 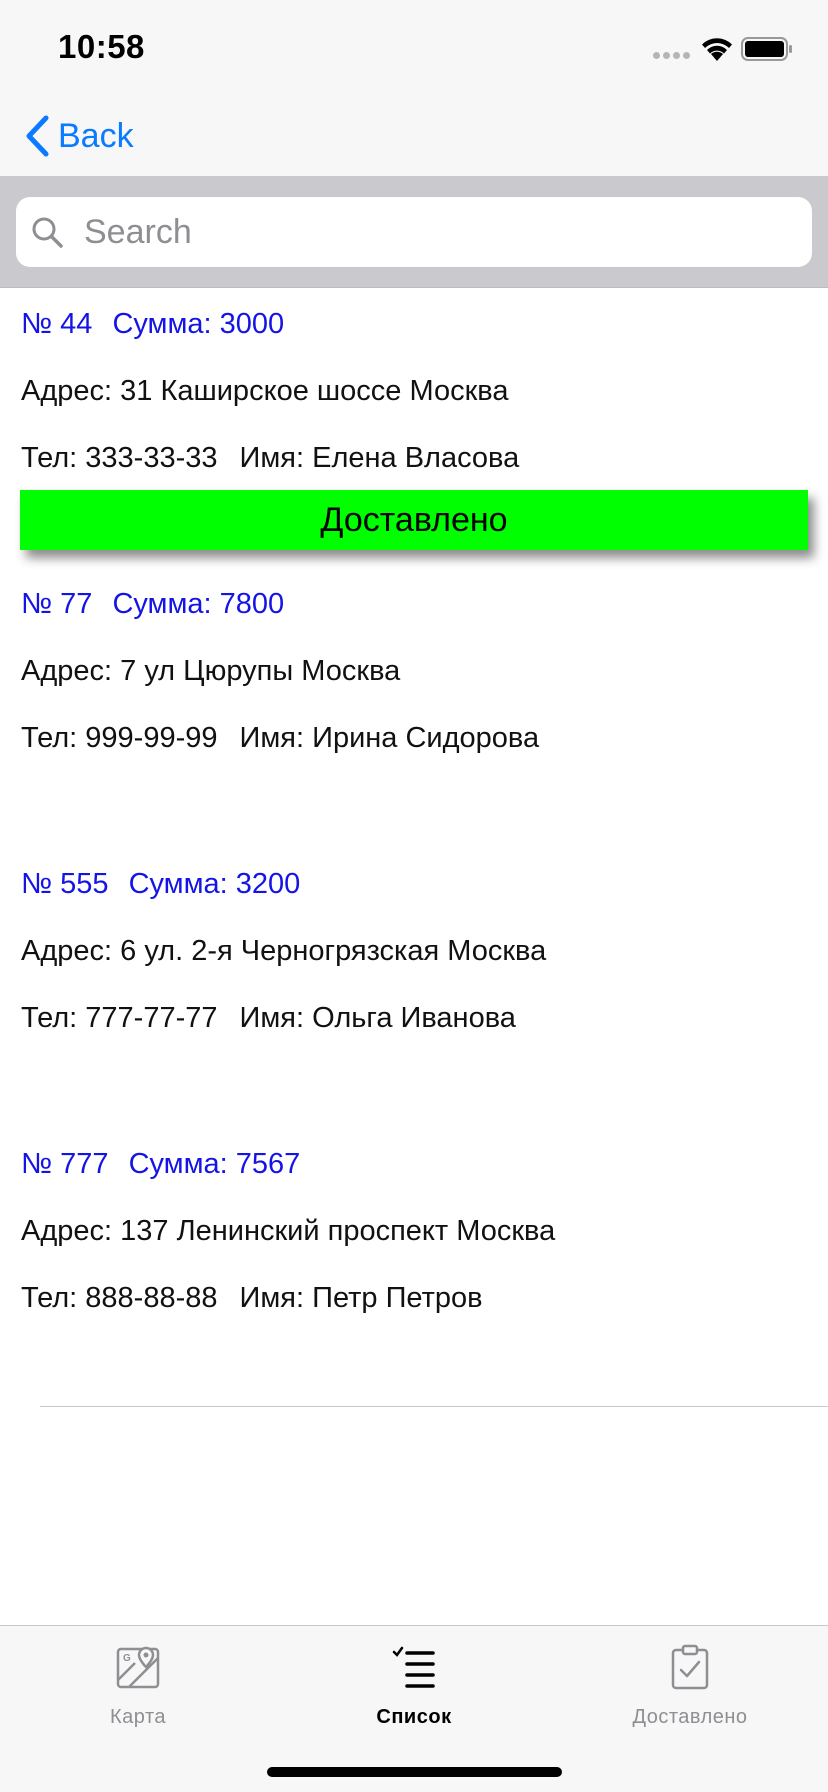 What do you see at coordinates (766, 49) in the screenshot?
I see `battery-icon` at bounding box center [766, 49].